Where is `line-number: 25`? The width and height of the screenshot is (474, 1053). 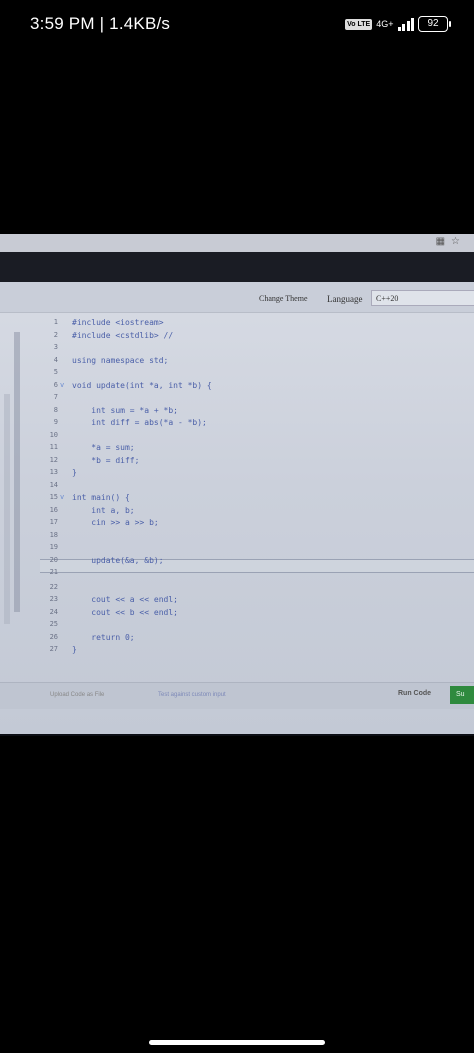 line-number: 25 is located at coordinates (53, 624).